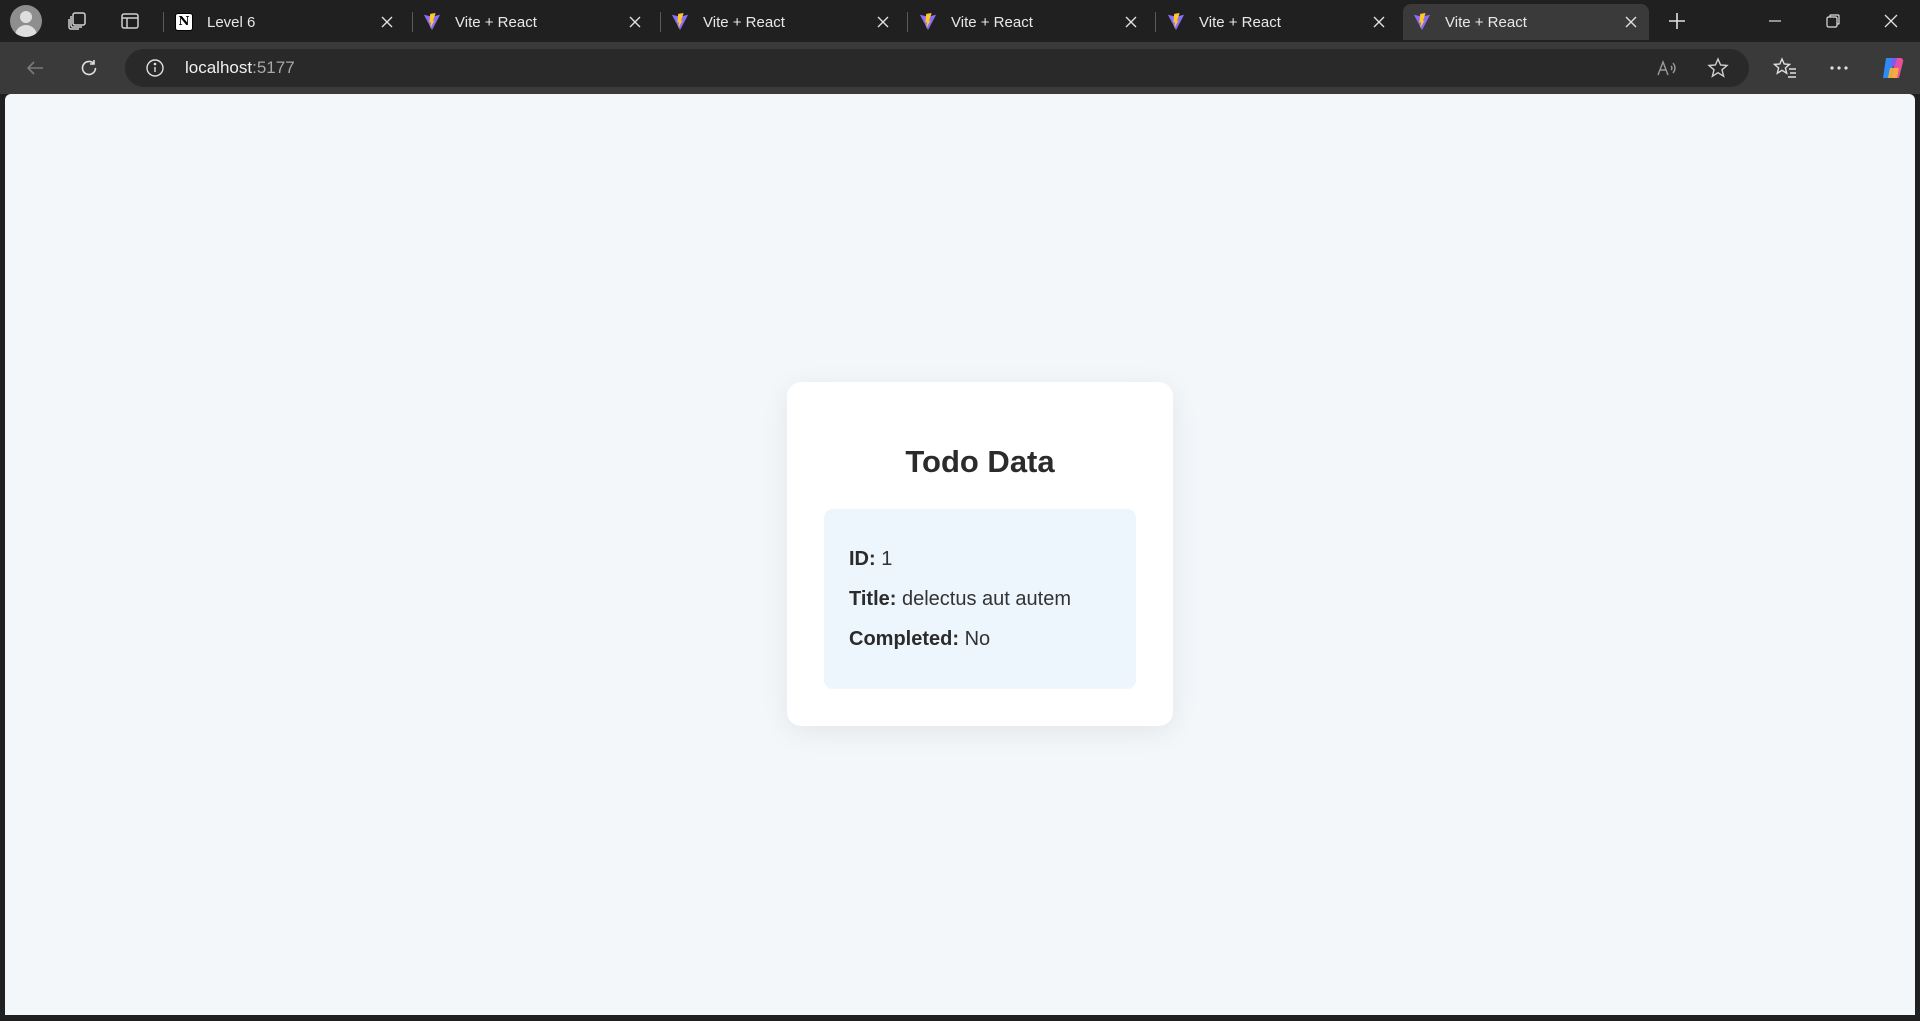 The image size is (1920, 1021). I want to click on field-label: ID:, so click(862, 559).